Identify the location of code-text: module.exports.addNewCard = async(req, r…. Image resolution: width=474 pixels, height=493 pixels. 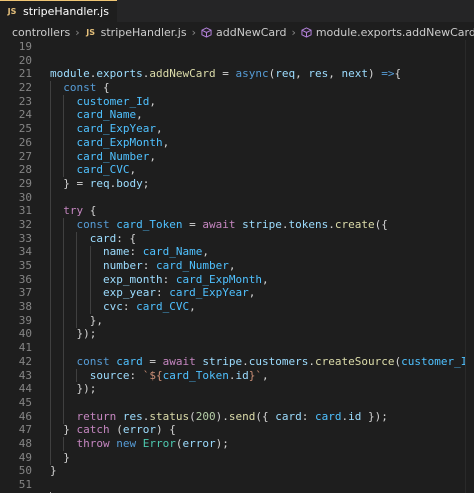
(225, 74).